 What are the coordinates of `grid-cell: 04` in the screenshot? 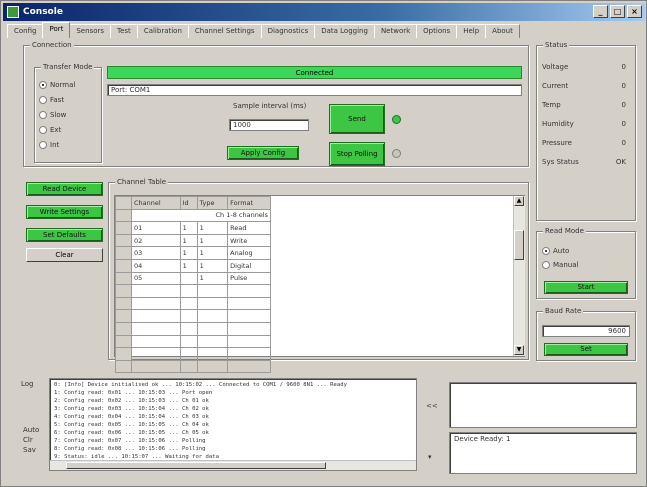 It's located at (156, 265).